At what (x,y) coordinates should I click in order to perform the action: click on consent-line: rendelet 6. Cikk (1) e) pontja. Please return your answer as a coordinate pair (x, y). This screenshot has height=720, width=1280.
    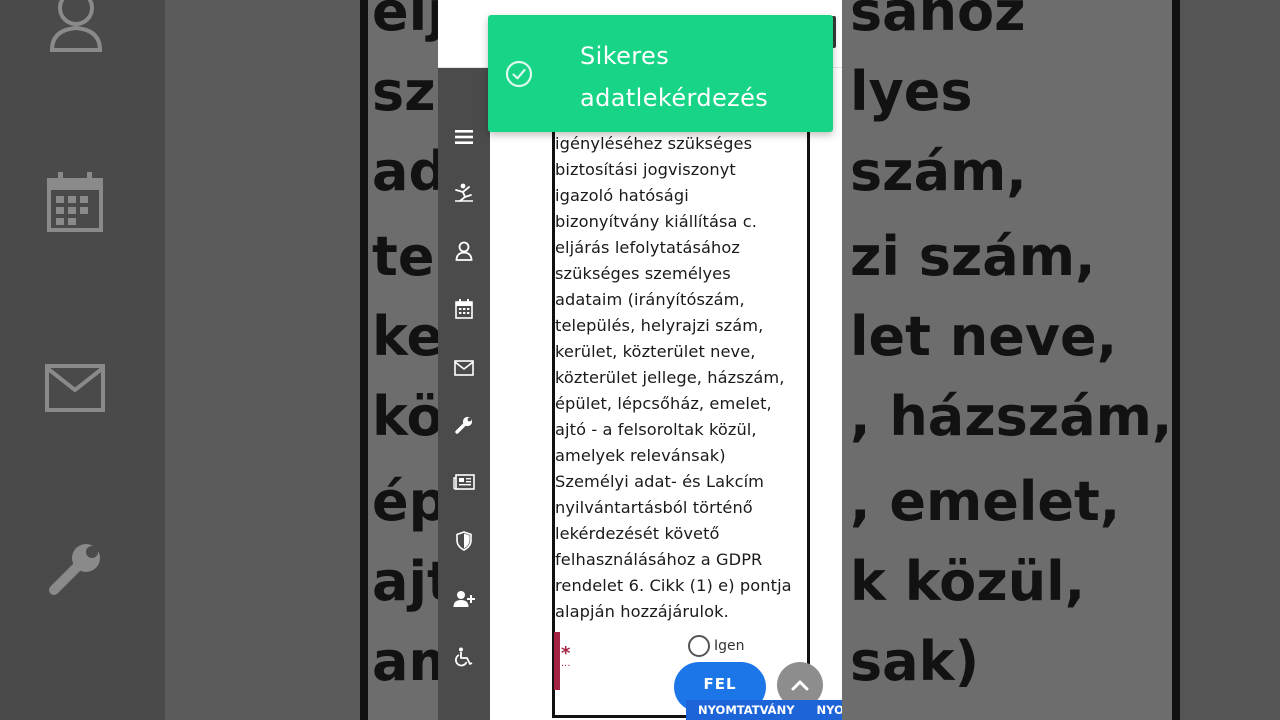
    Looking at the image, I should click on (673, 585).